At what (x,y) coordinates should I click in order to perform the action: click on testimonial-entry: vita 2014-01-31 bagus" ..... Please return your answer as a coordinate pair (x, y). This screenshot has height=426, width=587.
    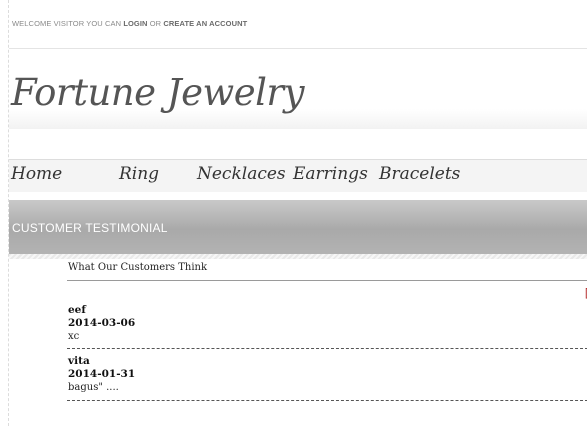
    Looking at the image, I should click on (327, 374).